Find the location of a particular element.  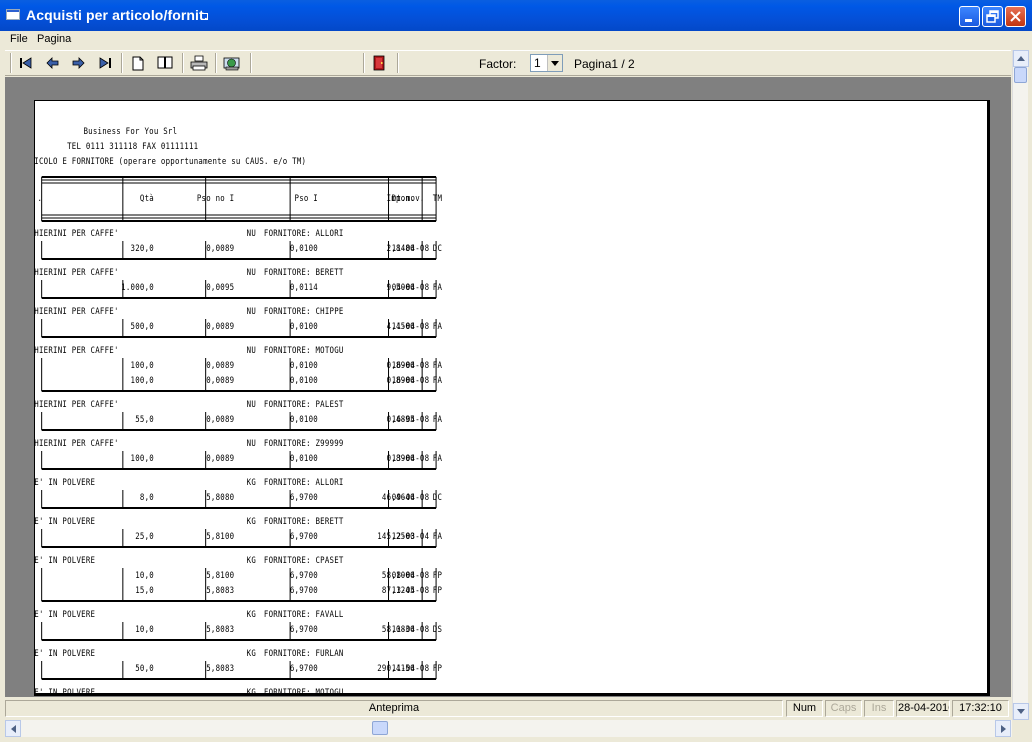

two-pages-icon is located at coordinates (165, 62).